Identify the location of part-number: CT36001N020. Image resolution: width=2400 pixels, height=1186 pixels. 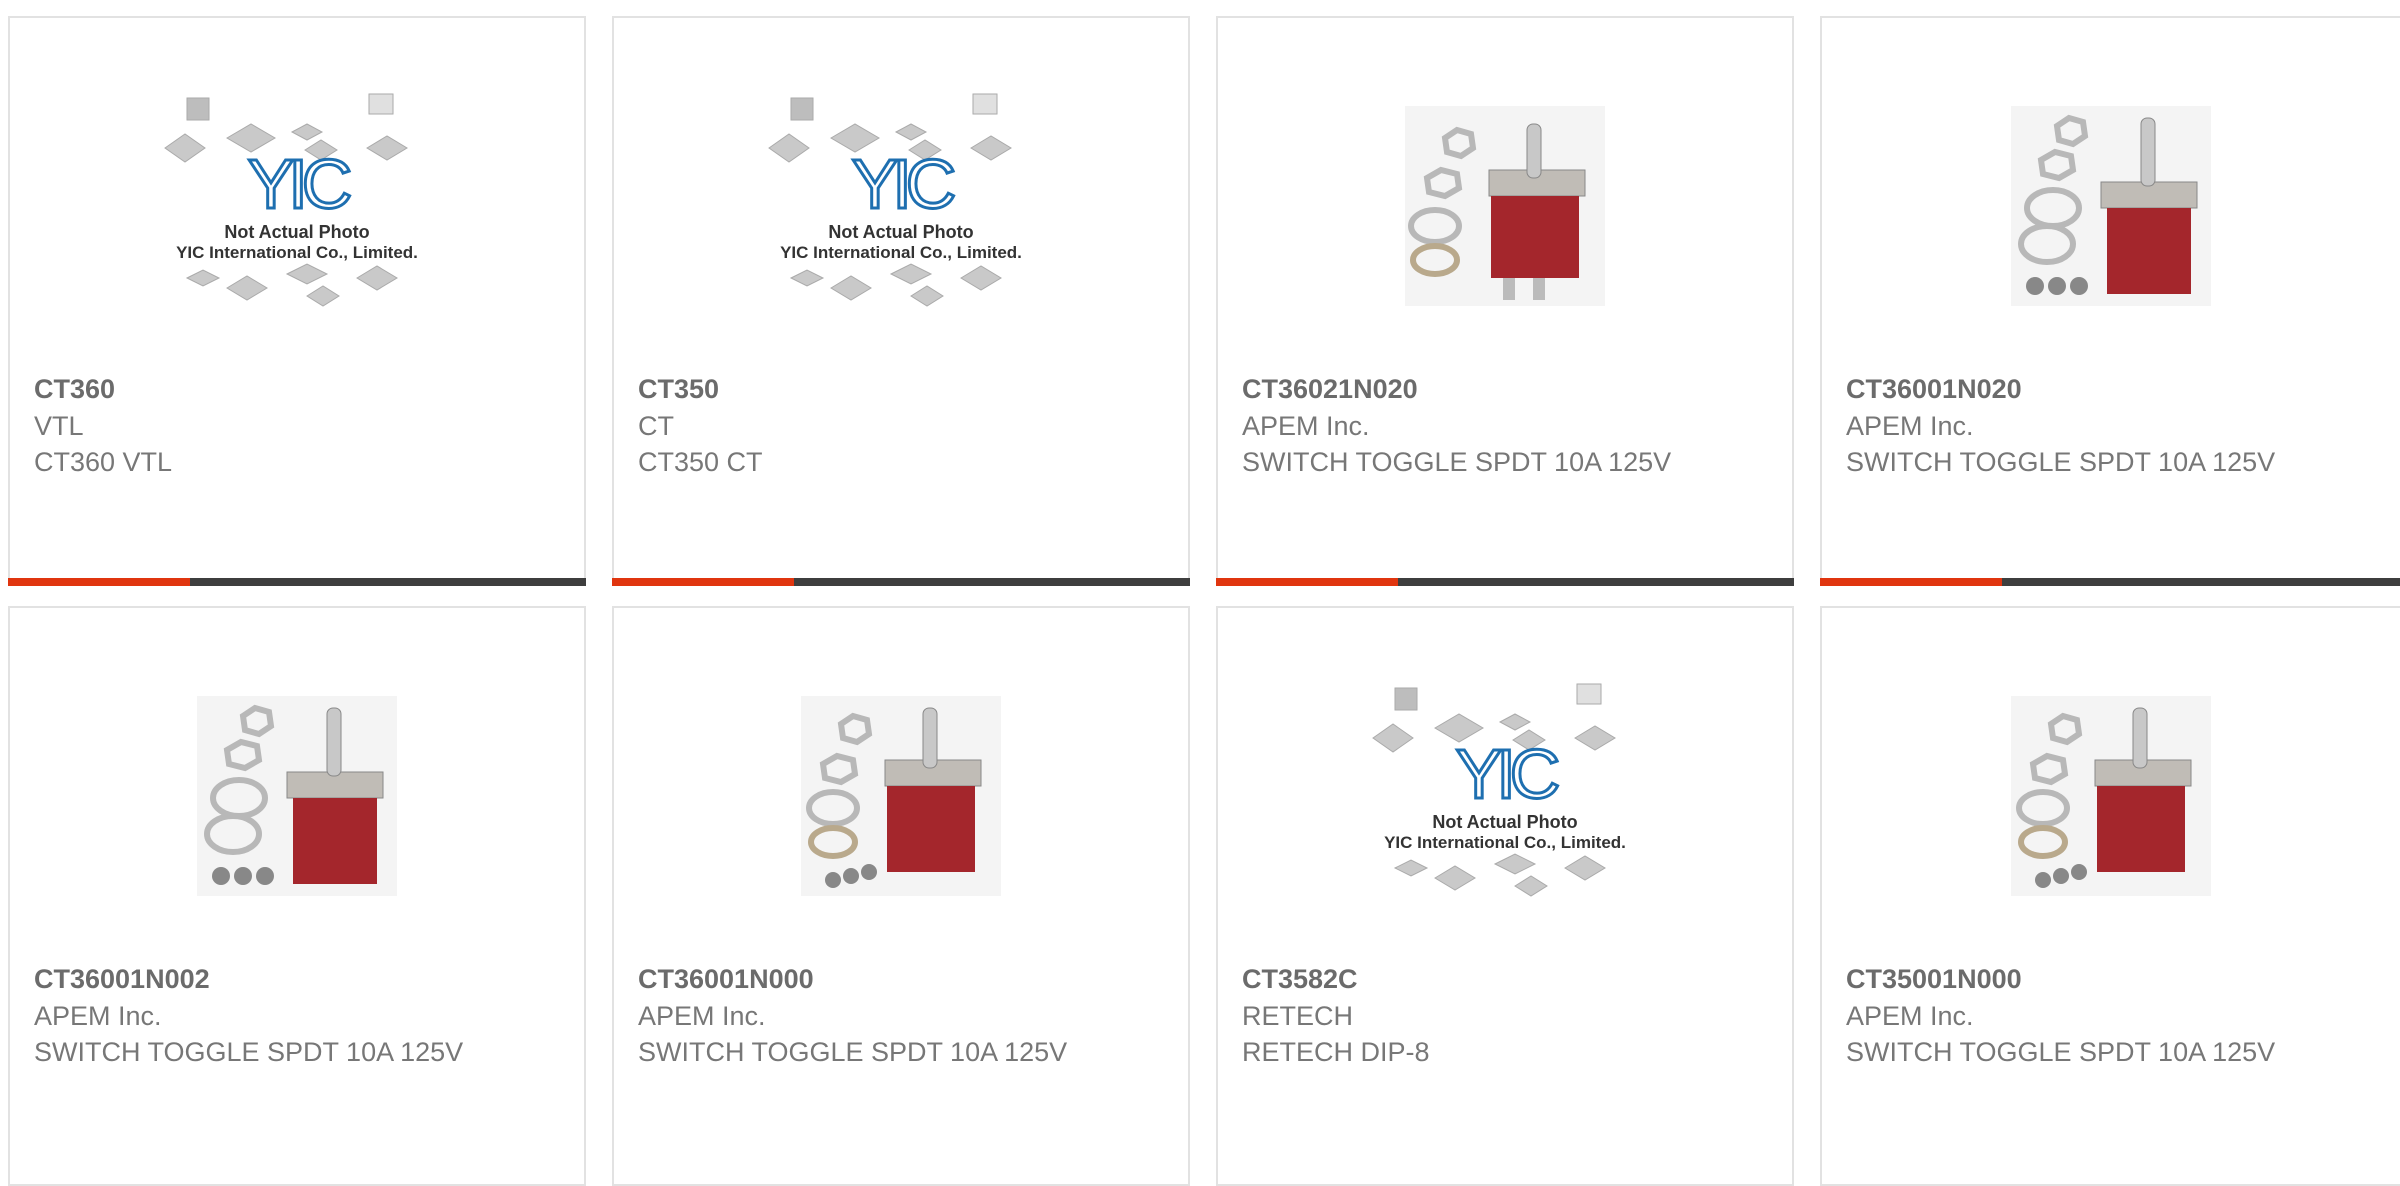
(2120, 389).